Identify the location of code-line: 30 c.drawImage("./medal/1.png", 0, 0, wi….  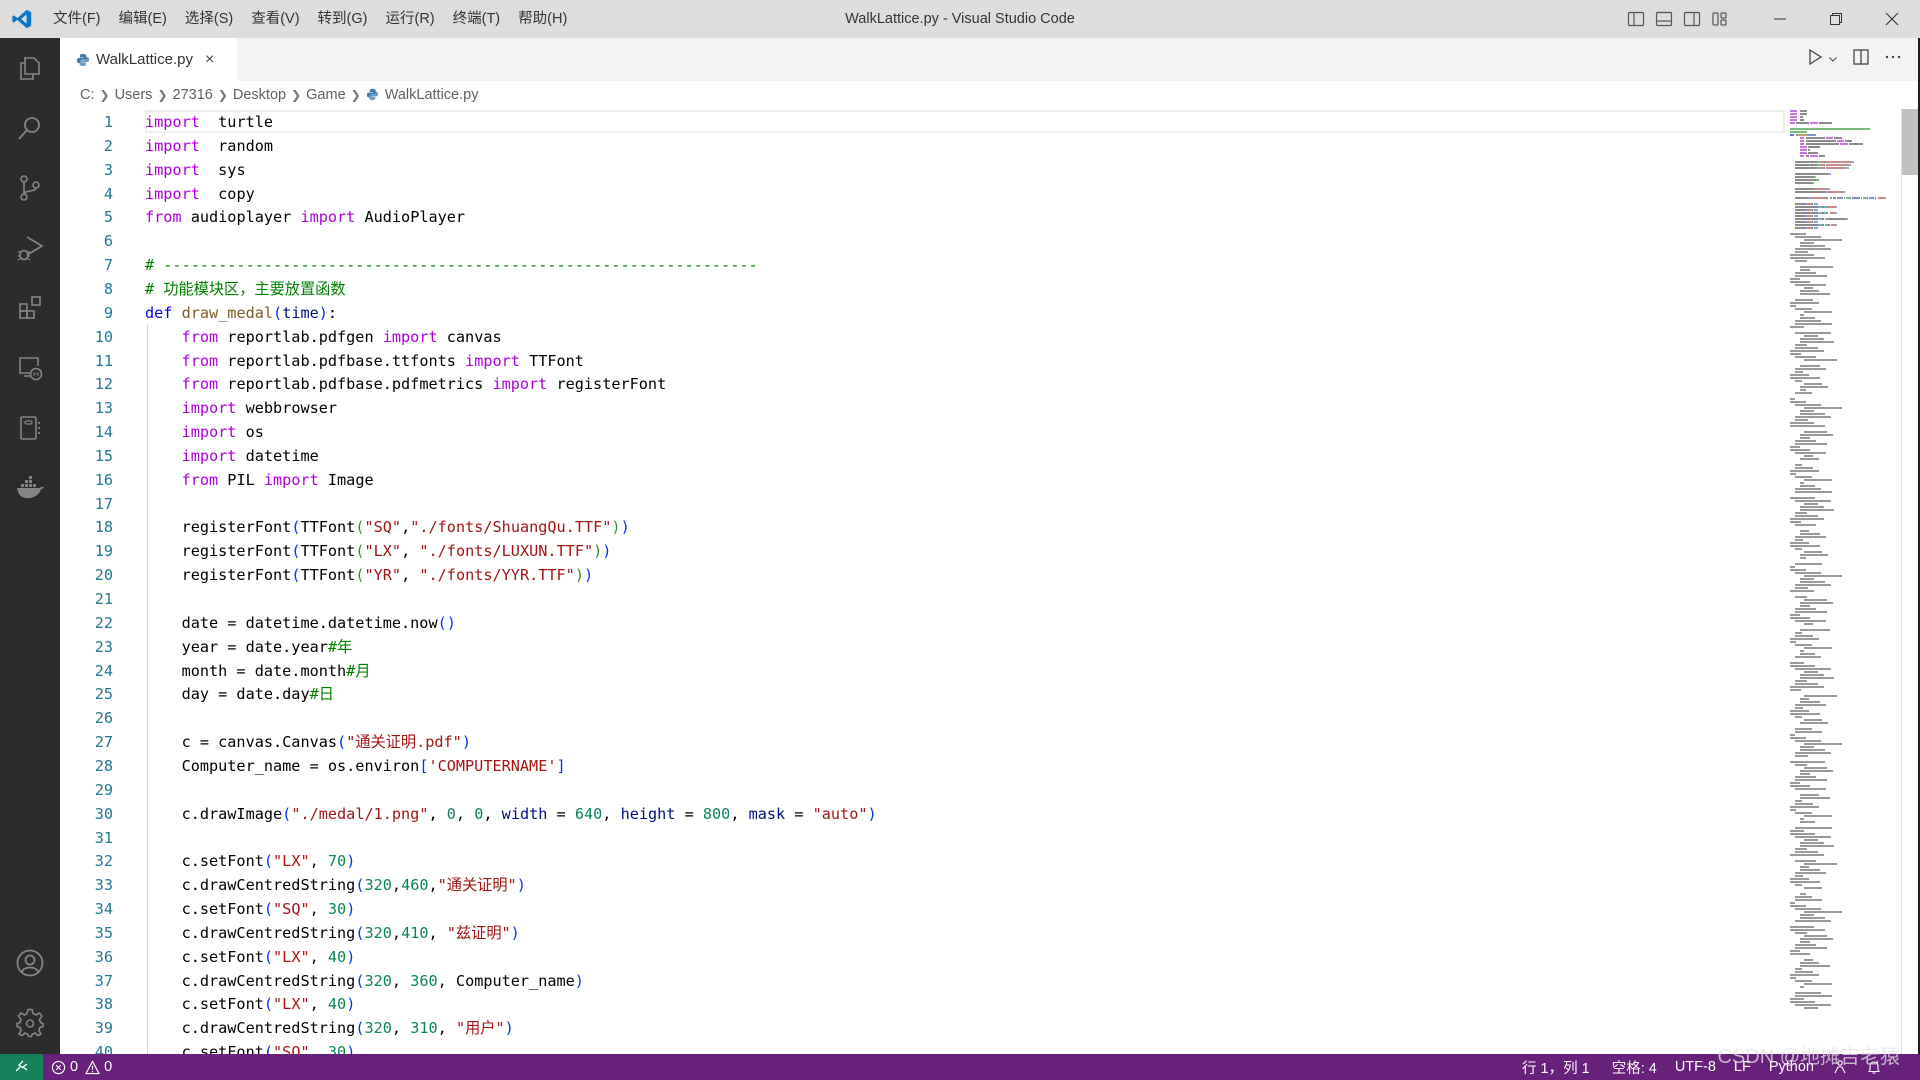
(924, 814).